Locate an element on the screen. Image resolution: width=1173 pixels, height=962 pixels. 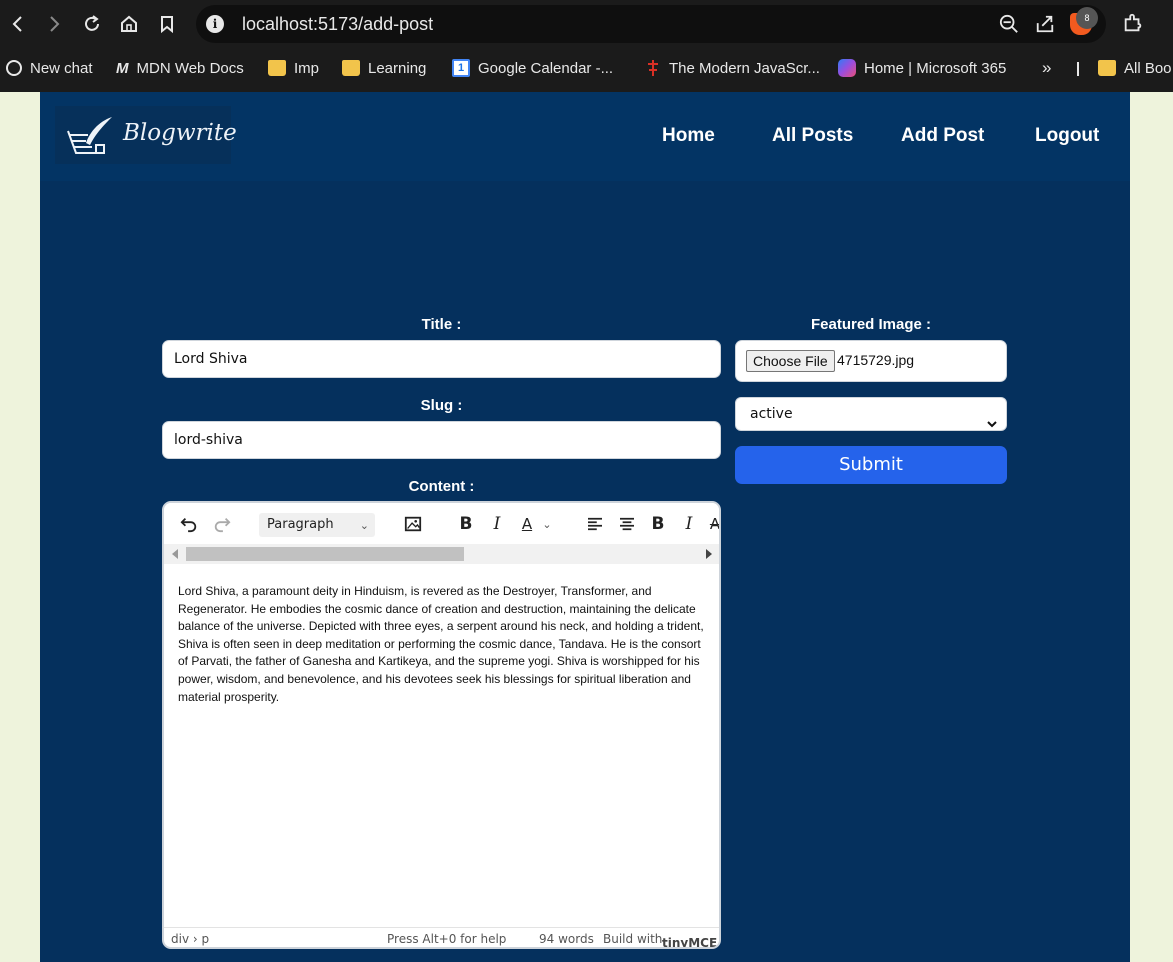
quill-logo-icon is located at coordinates (91, 136).